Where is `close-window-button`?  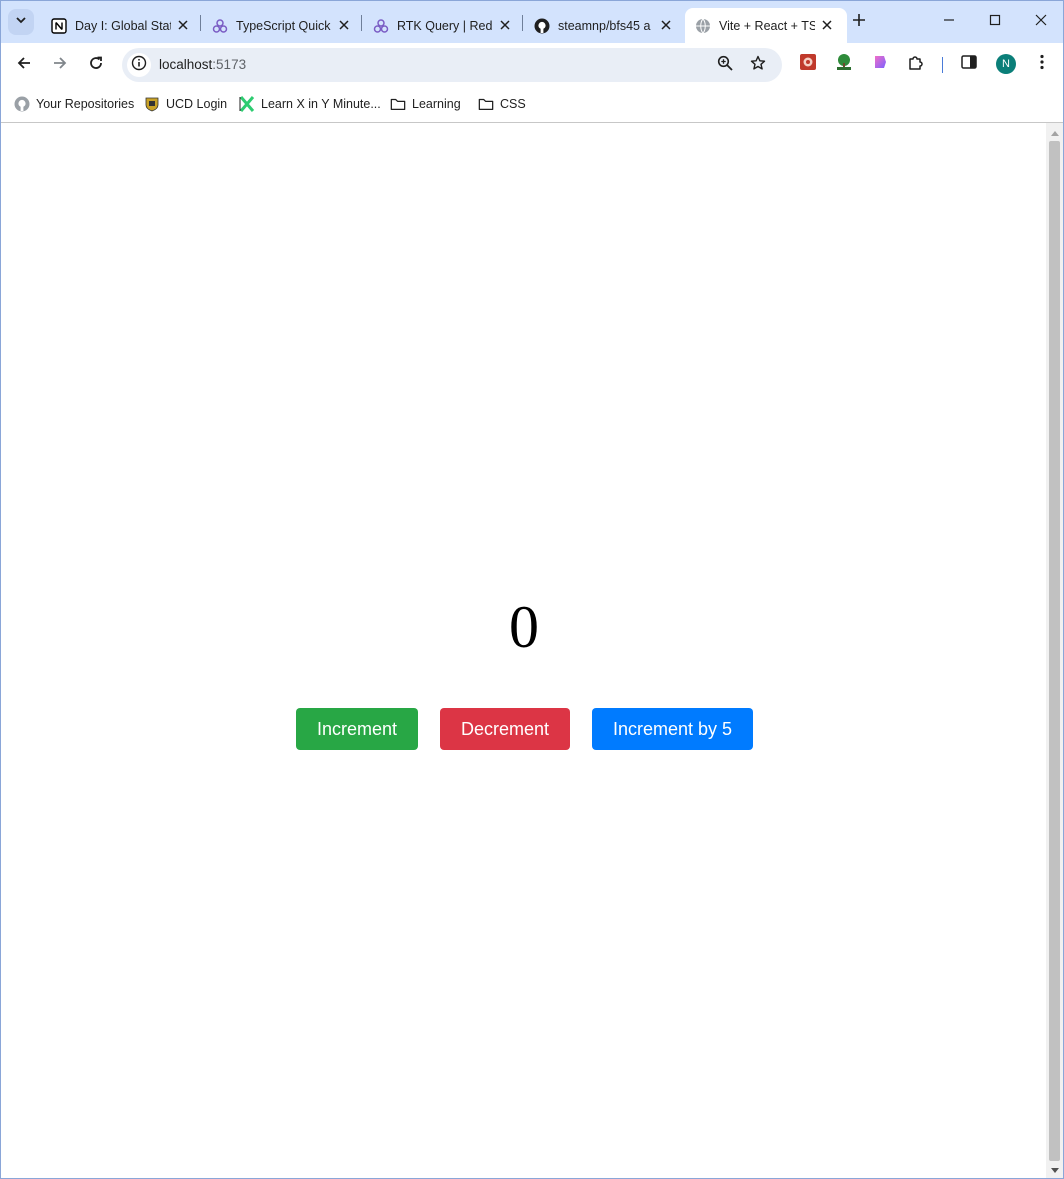 close-window-button is located at coordinates (1041, 22).